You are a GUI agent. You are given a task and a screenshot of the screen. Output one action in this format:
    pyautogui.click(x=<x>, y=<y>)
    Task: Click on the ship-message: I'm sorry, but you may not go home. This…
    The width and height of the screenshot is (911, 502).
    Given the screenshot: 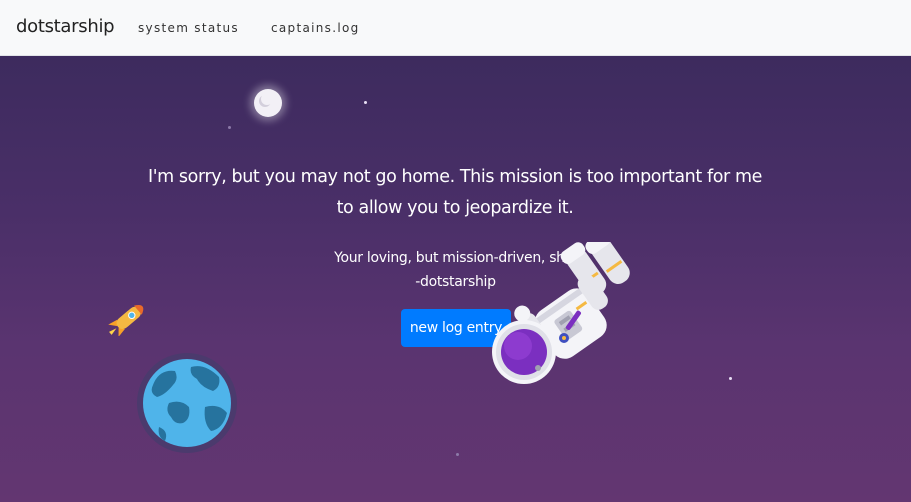 What is the action you would take?
    pyautogui.click(x=455, y=192)
    